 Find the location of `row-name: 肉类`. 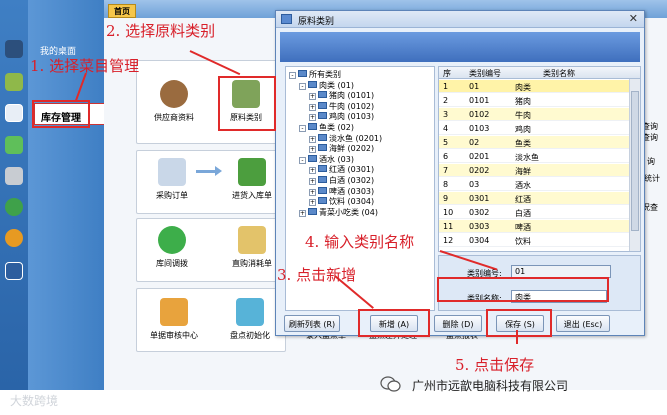

row-name: 肉类 is located at coordinates (523, 87).